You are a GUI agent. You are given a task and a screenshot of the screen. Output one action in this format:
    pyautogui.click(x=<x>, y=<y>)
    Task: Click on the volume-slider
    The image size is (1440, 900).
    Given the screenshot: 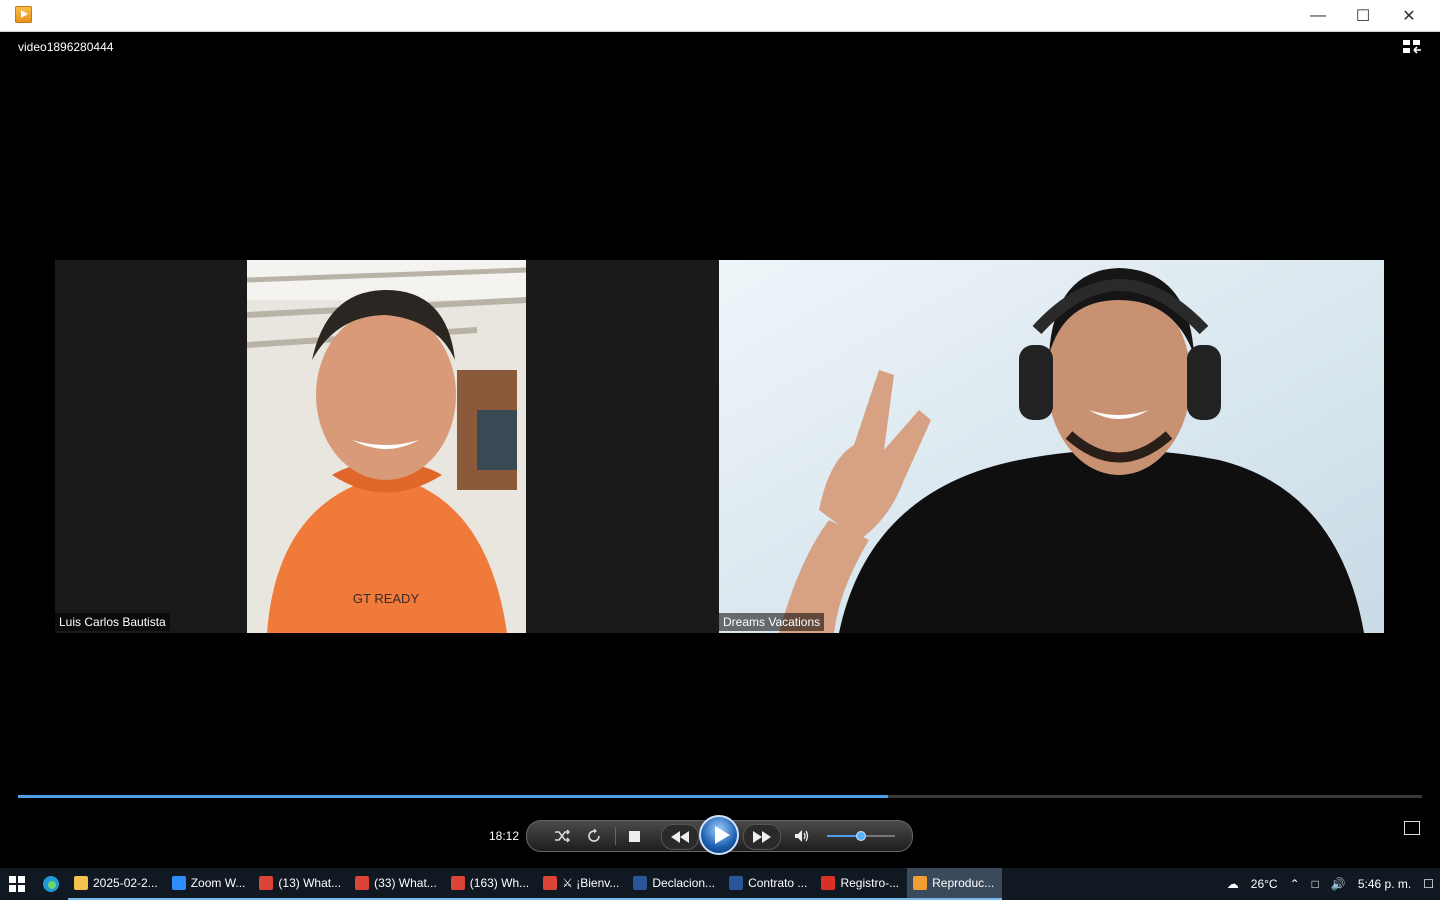 What is the action you would take?
    pyautogui.click(x=861, y=836)
    